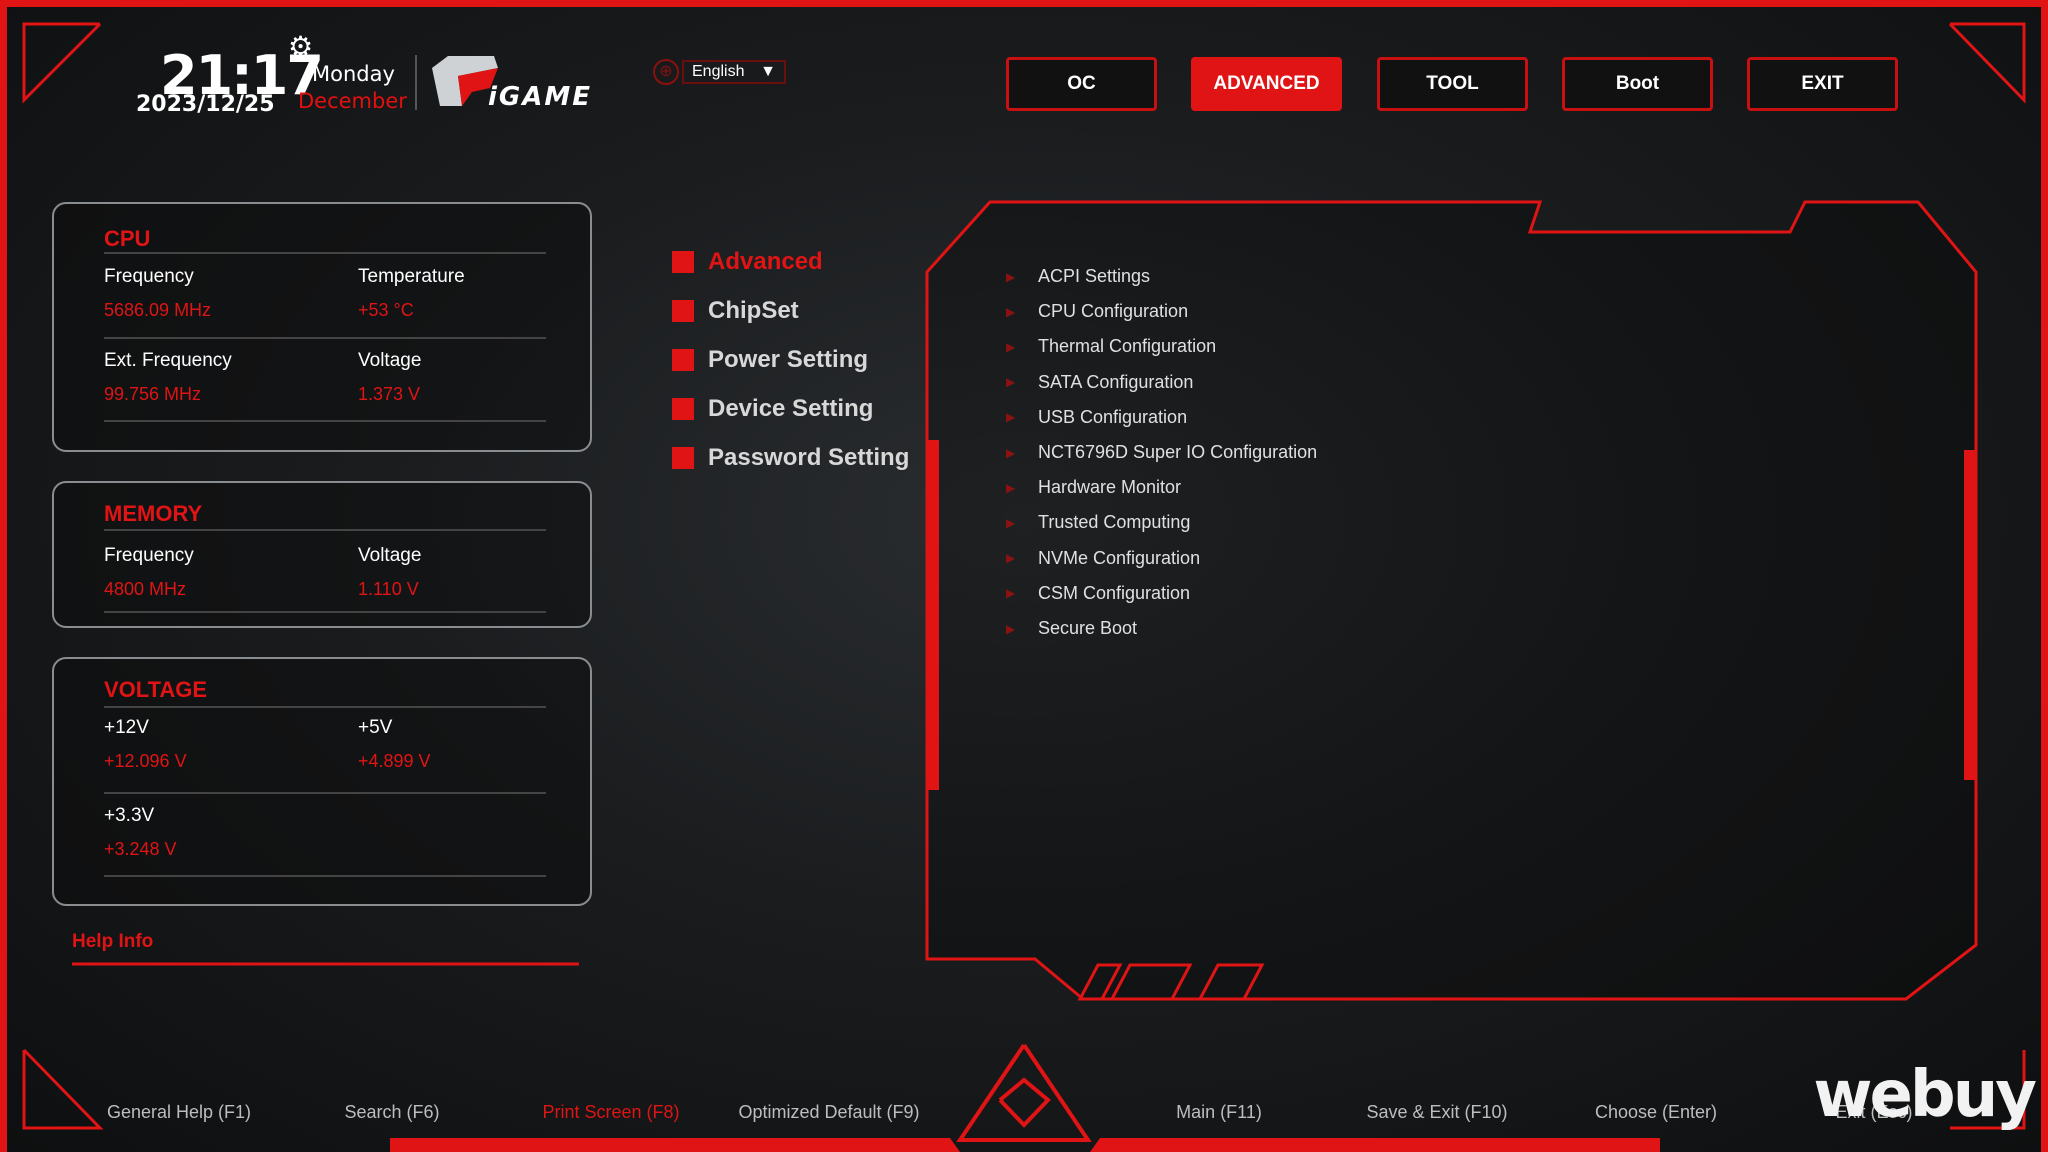 This screenshot has height=1152, width=2048. I want to click on tab-tool: TOOL, so click(1452, 84).